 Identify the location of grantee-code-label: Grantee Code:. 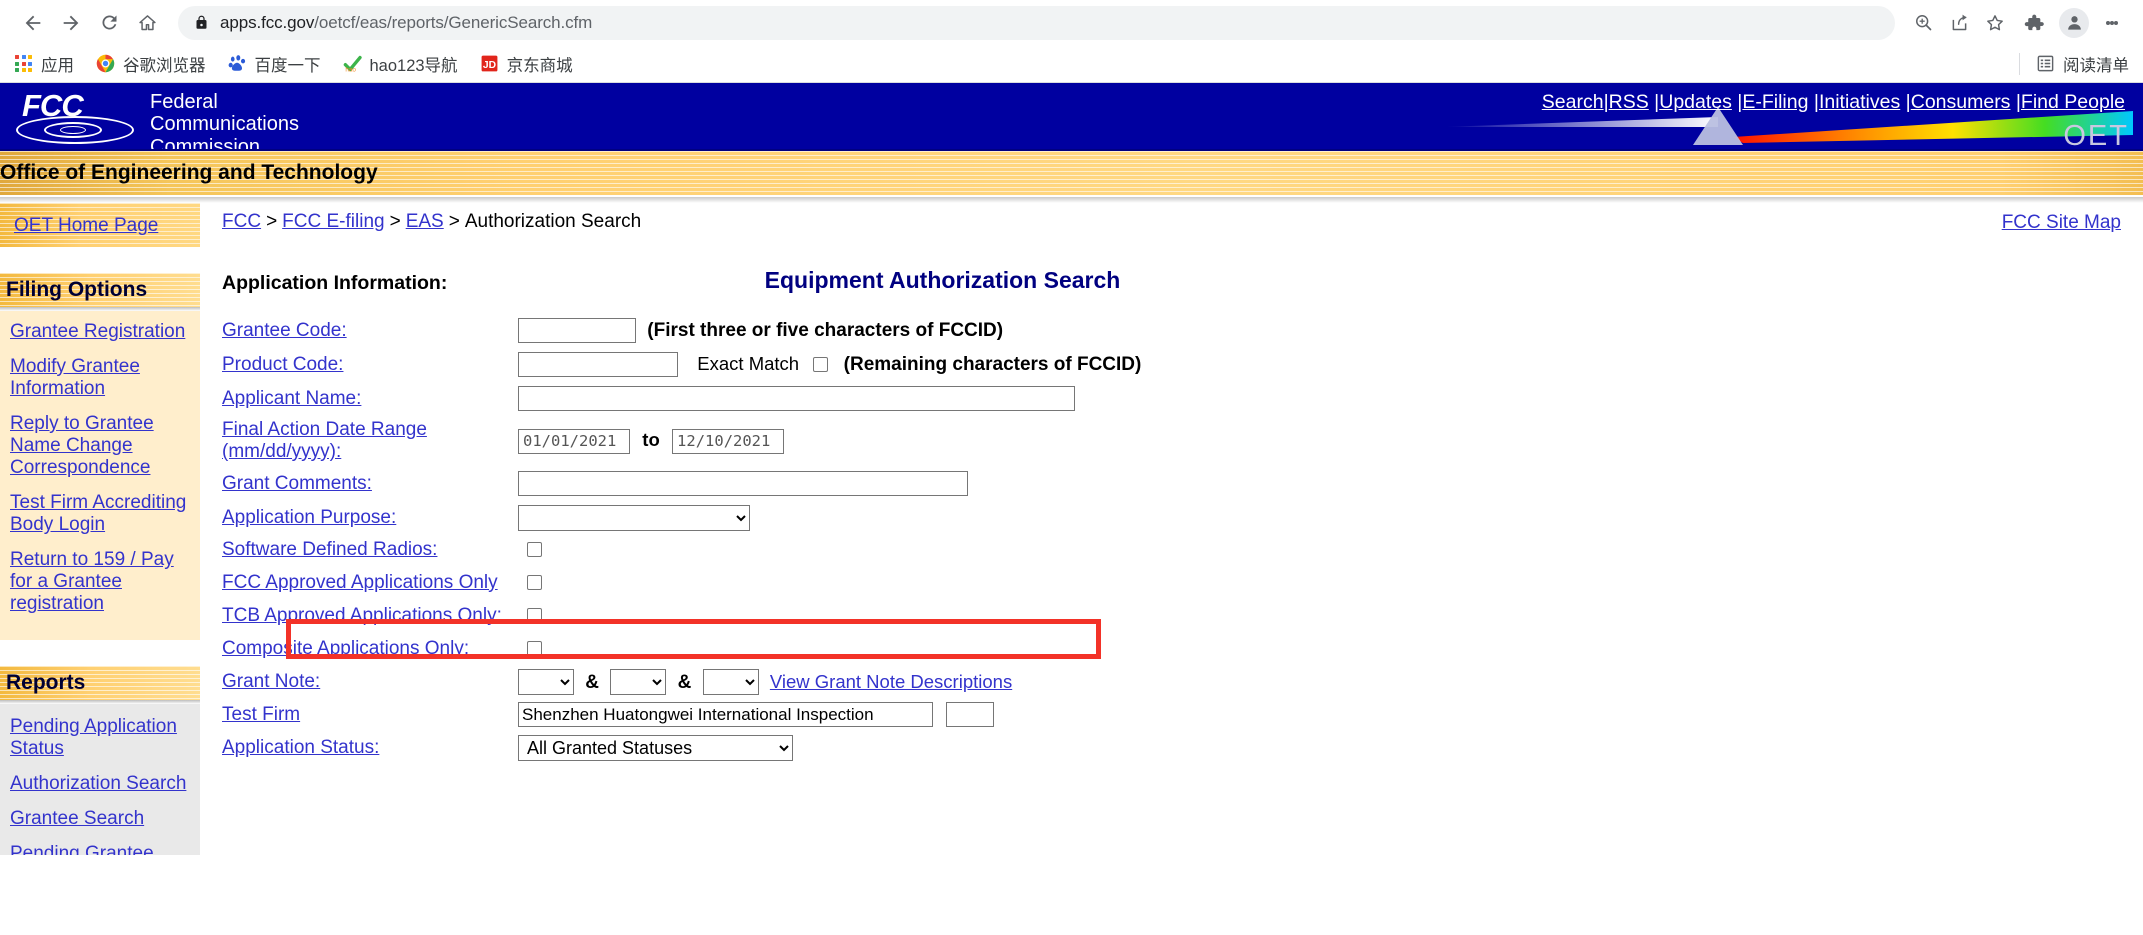
(284, 330).